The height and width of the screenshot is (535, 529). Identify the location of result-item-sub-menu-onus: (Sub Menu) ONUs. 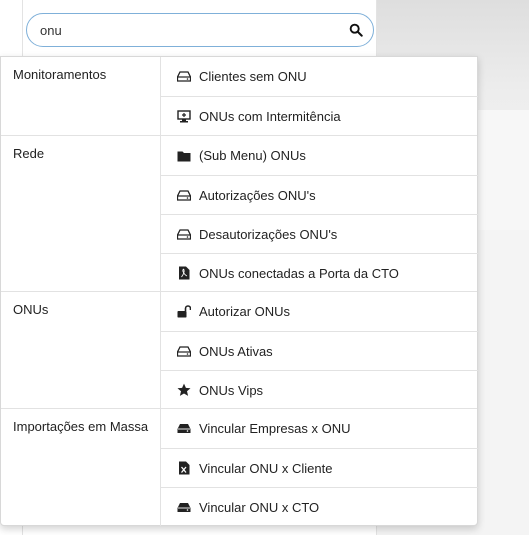
(319, 155).